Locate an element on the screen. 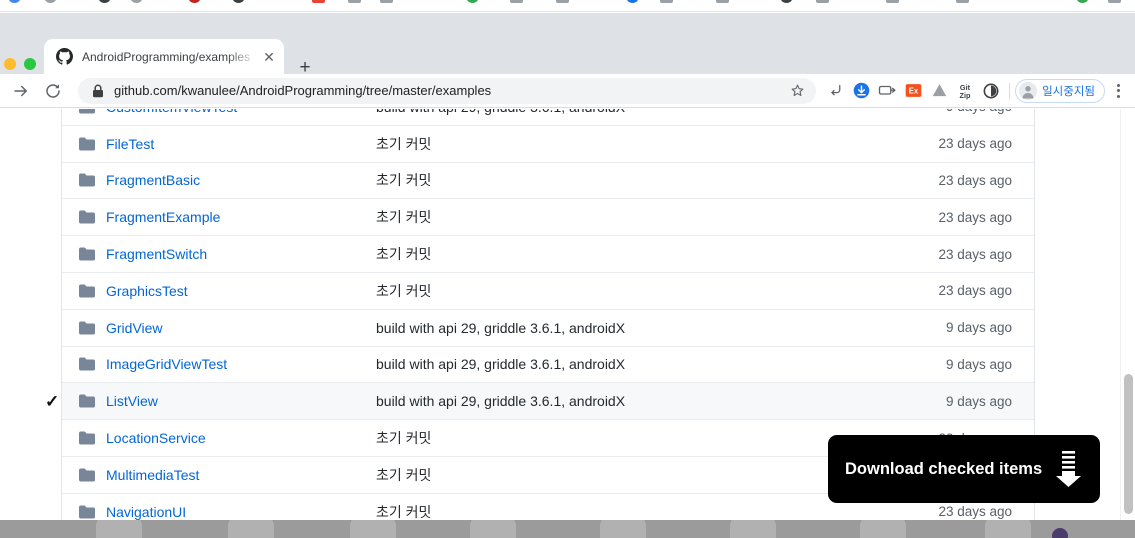 Image resolution: width=1135 pixels, height=538 pixels. bookmark-18-icon is located at coordinates (892, 1).